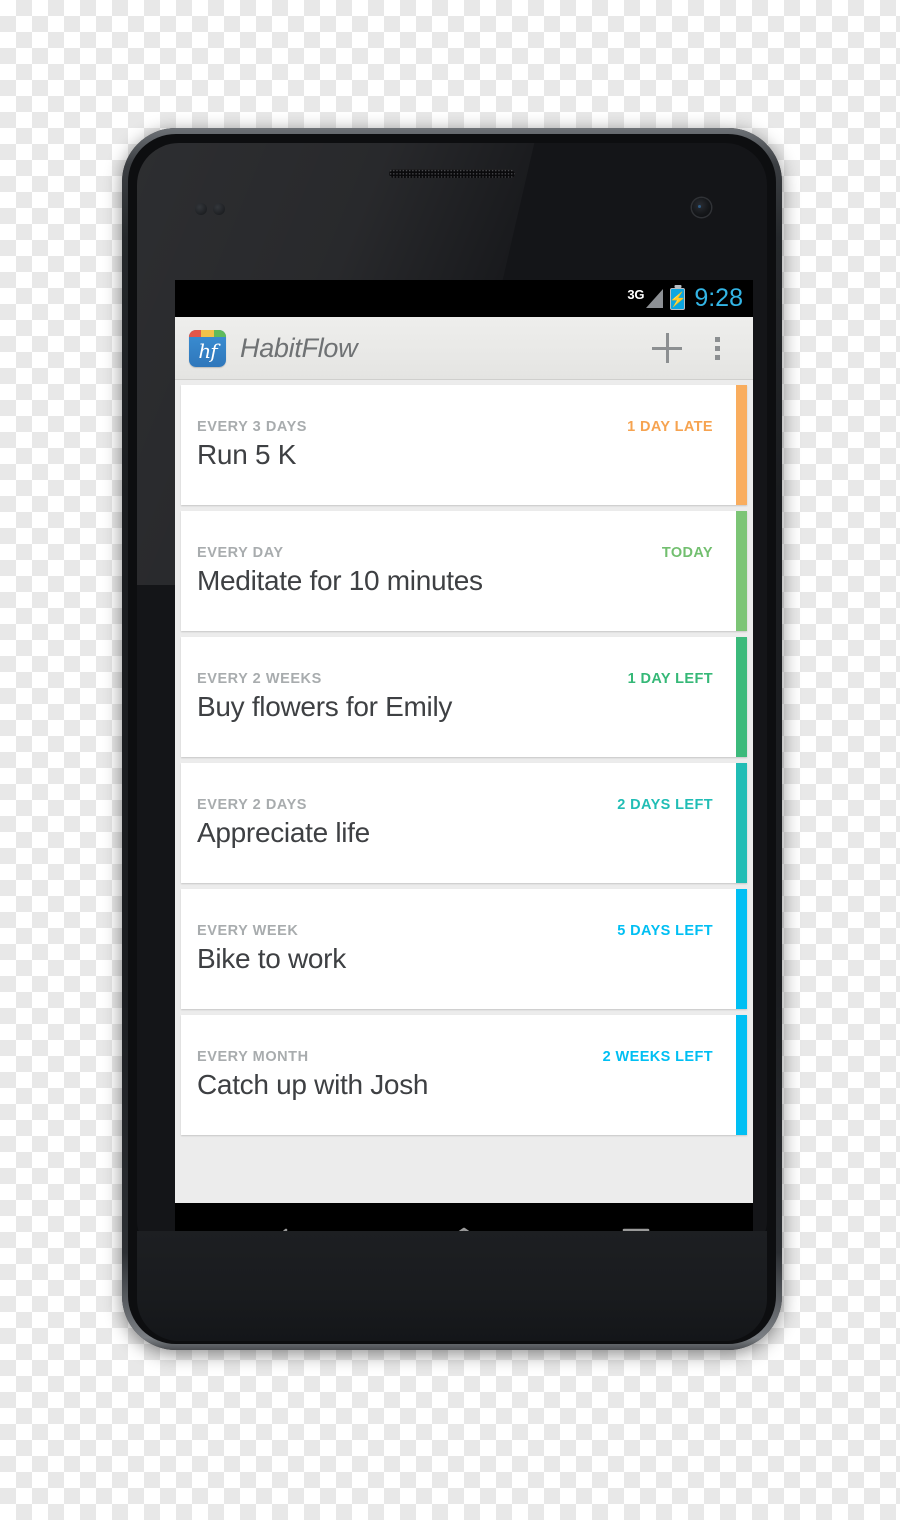 The width and height of the screenshot is (900, 1520). What do you see at coordinates (670, 679) in the screenshot?
I see `habit-due-label: 1 DAY LEFT` at bounding box center [670, 679].